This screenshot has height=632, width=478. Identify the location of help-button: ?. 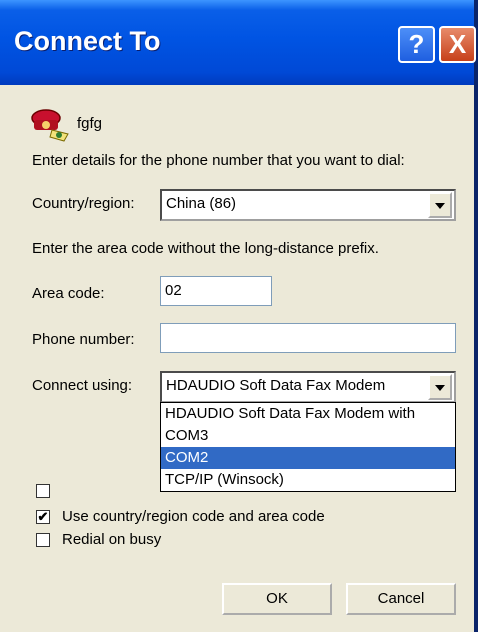
(416, 44).